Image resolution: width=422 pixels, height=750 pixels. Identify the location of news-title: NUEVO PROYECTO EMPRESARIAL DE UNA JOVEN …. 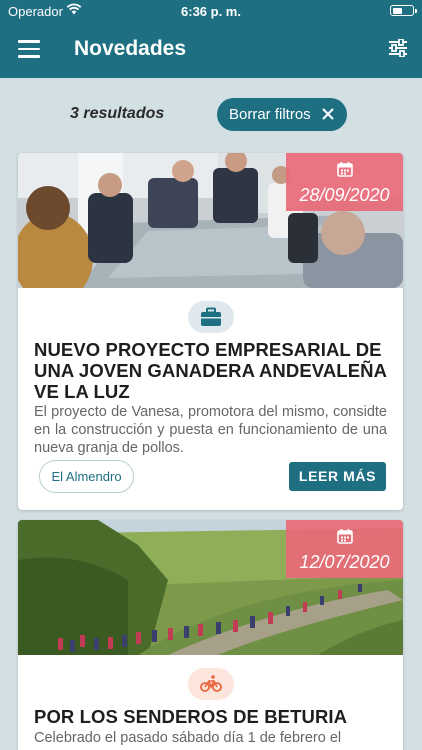
(210, 370).